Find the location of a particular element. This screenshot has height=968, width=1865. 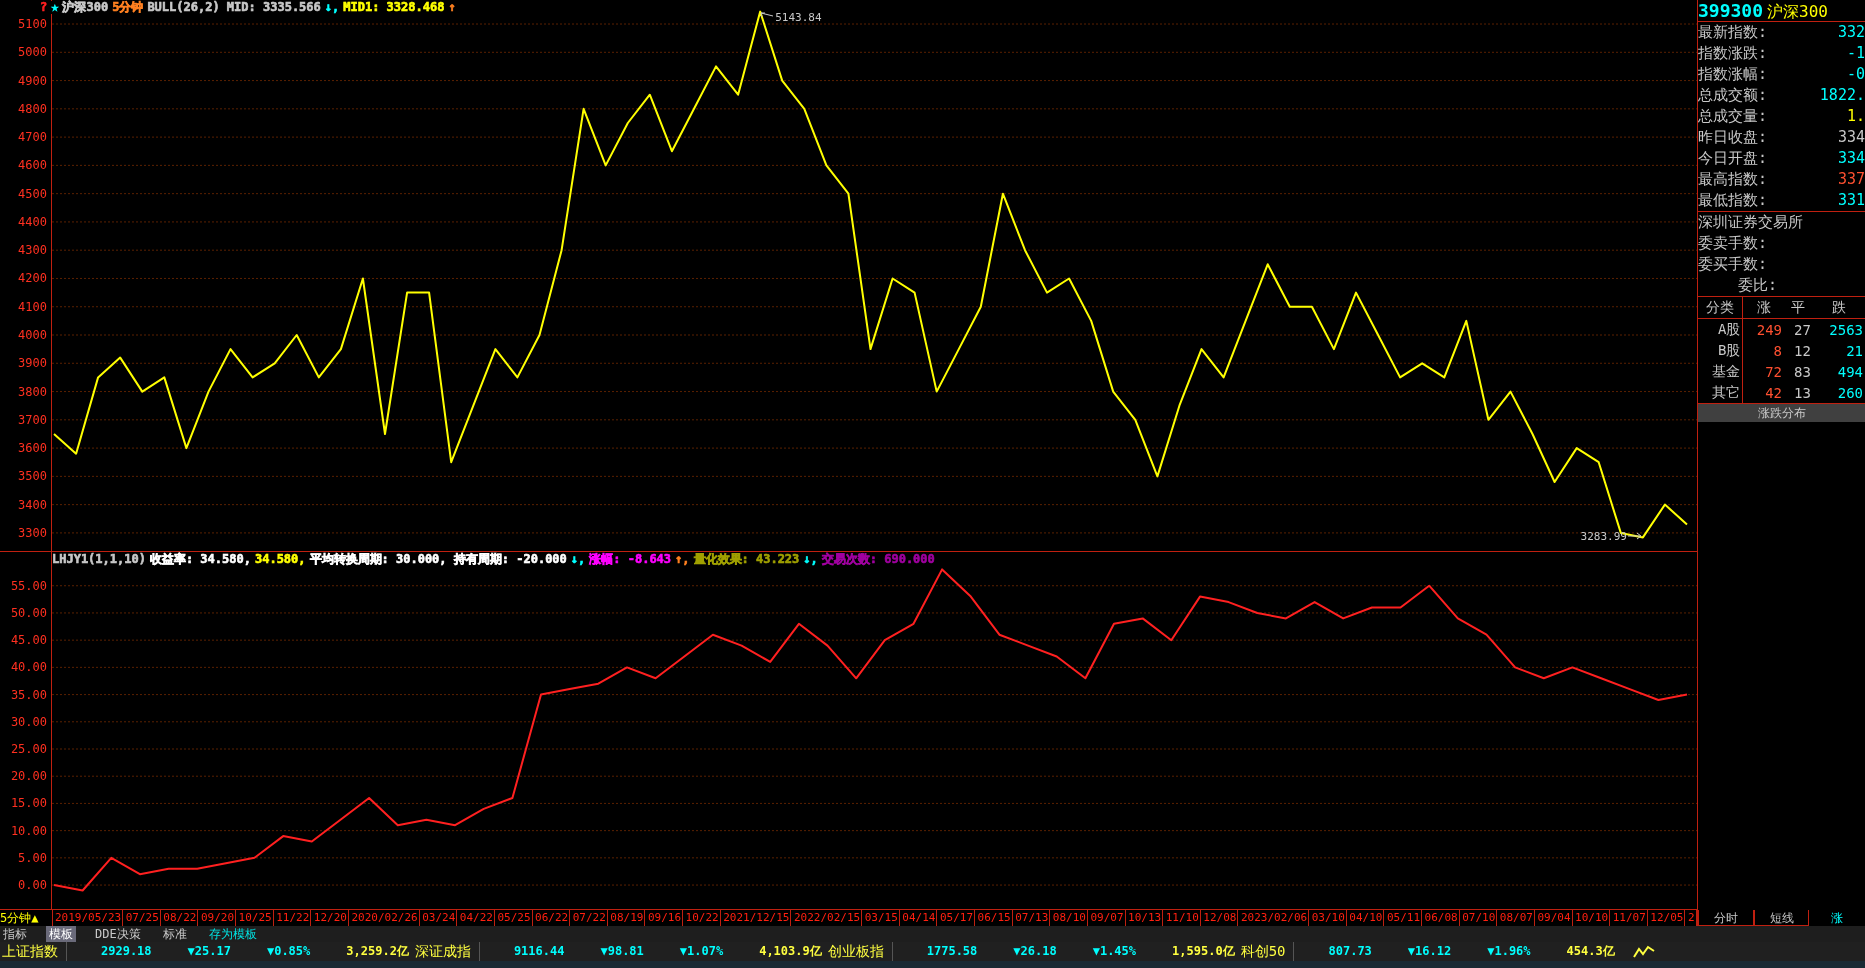

axis-label: 4300 is located at coordinates (32, 250).